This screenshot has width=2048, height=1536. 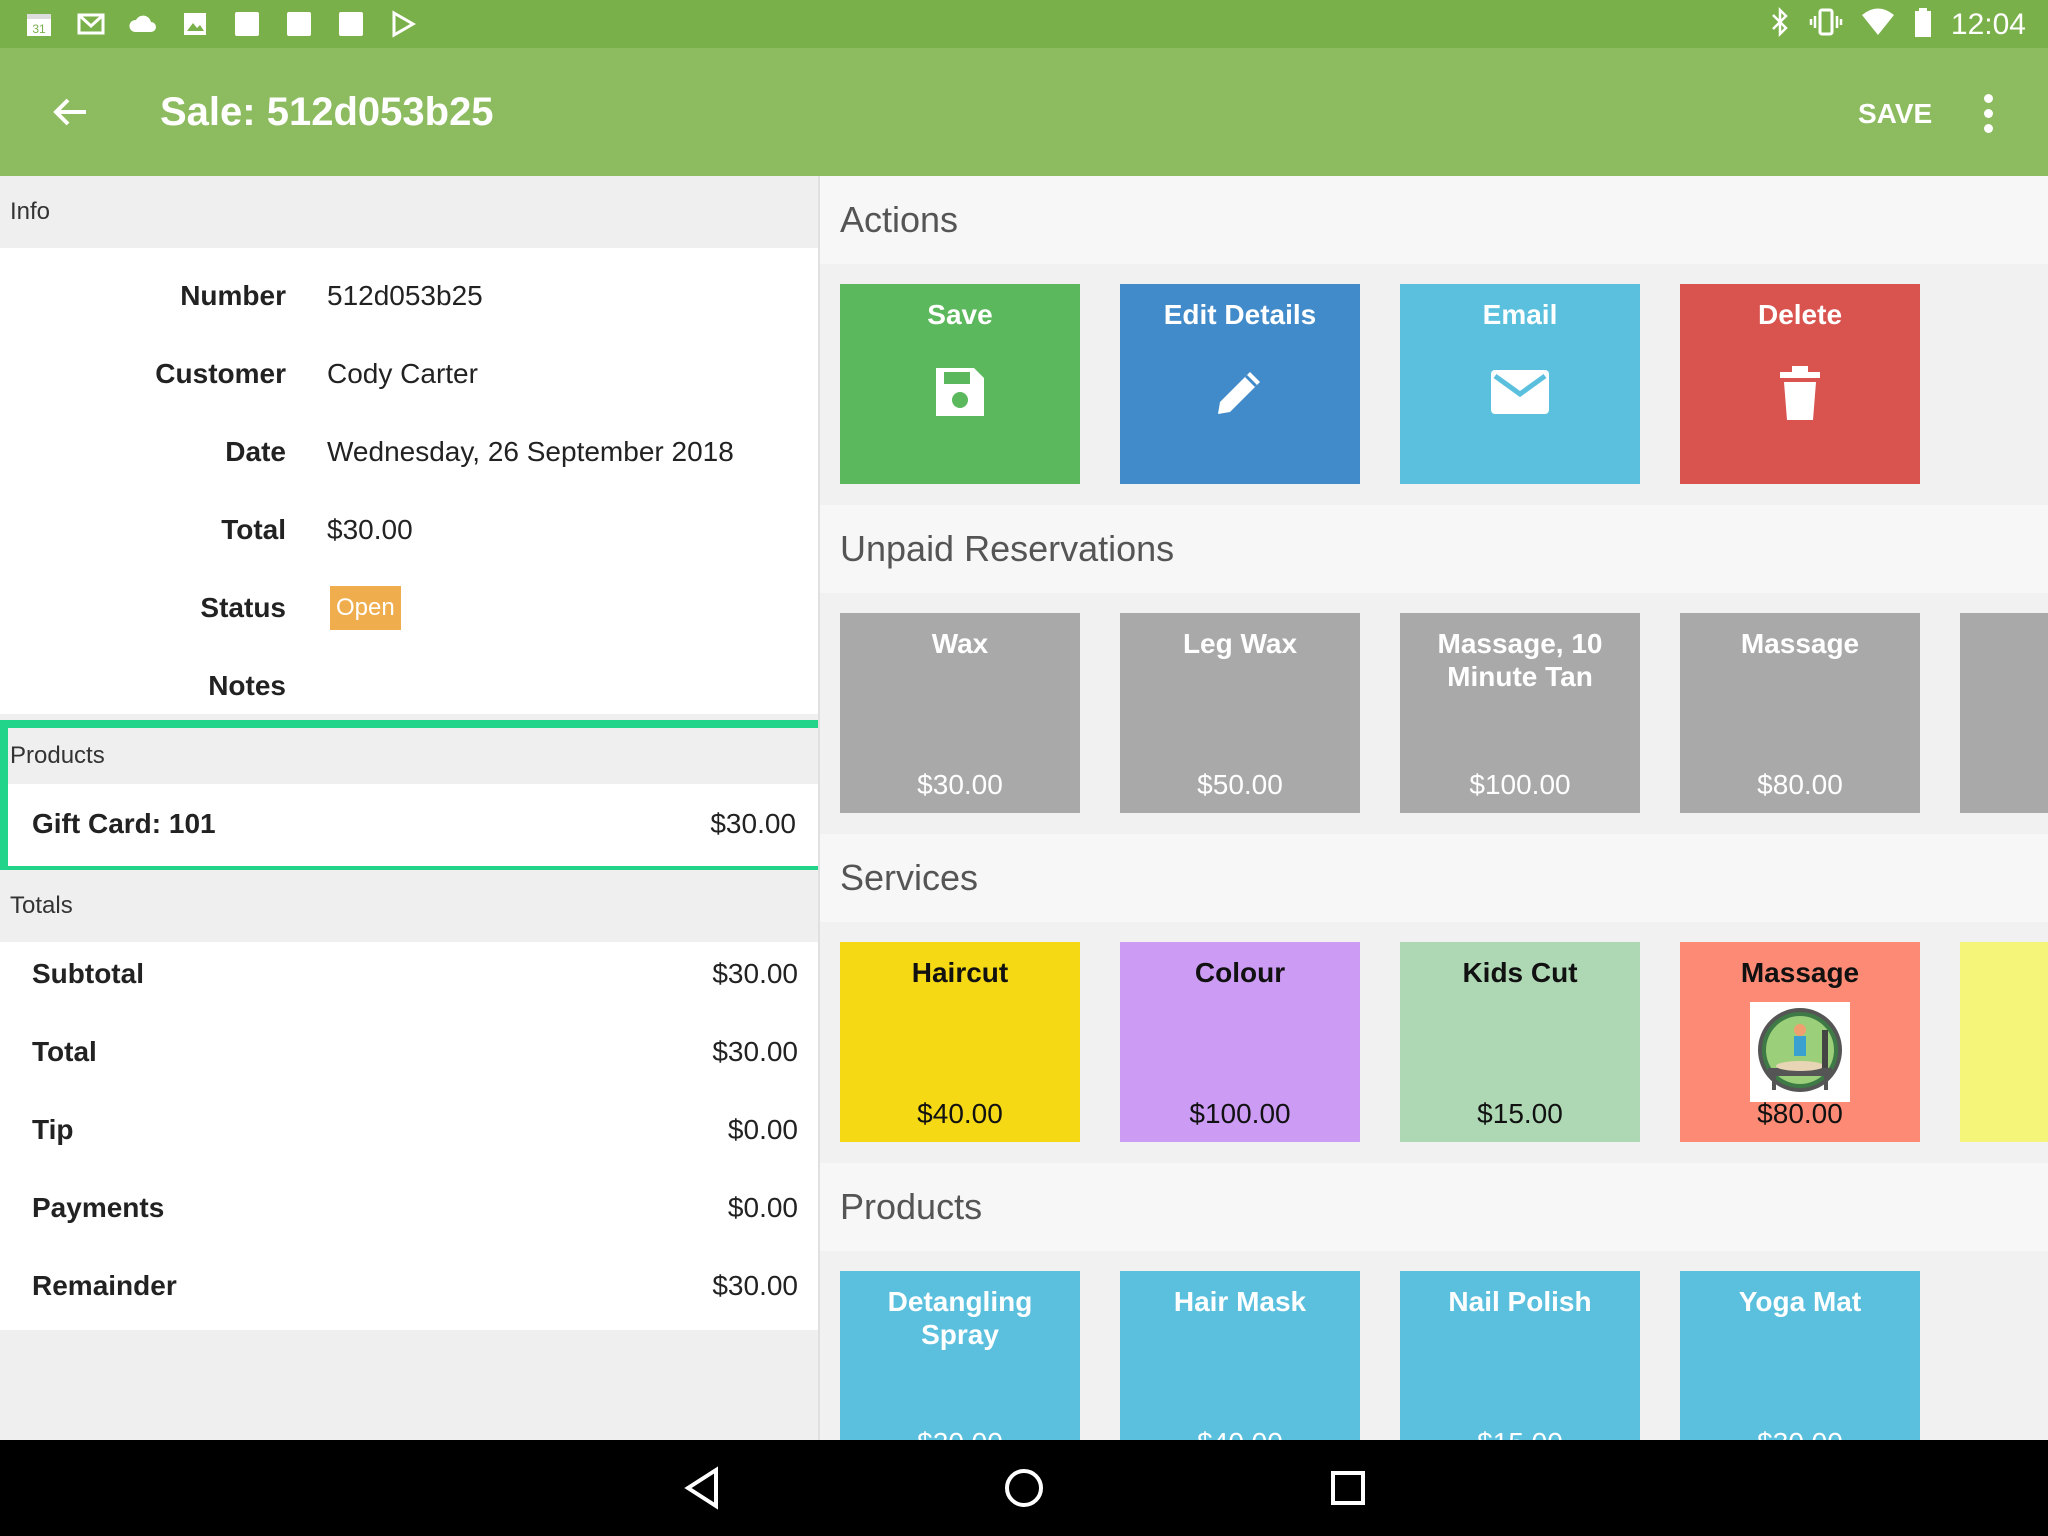 What do you see at coordinates (247, 685) in the screenshot?
I see `info-label: Notes` at bounding box center [247, 685].